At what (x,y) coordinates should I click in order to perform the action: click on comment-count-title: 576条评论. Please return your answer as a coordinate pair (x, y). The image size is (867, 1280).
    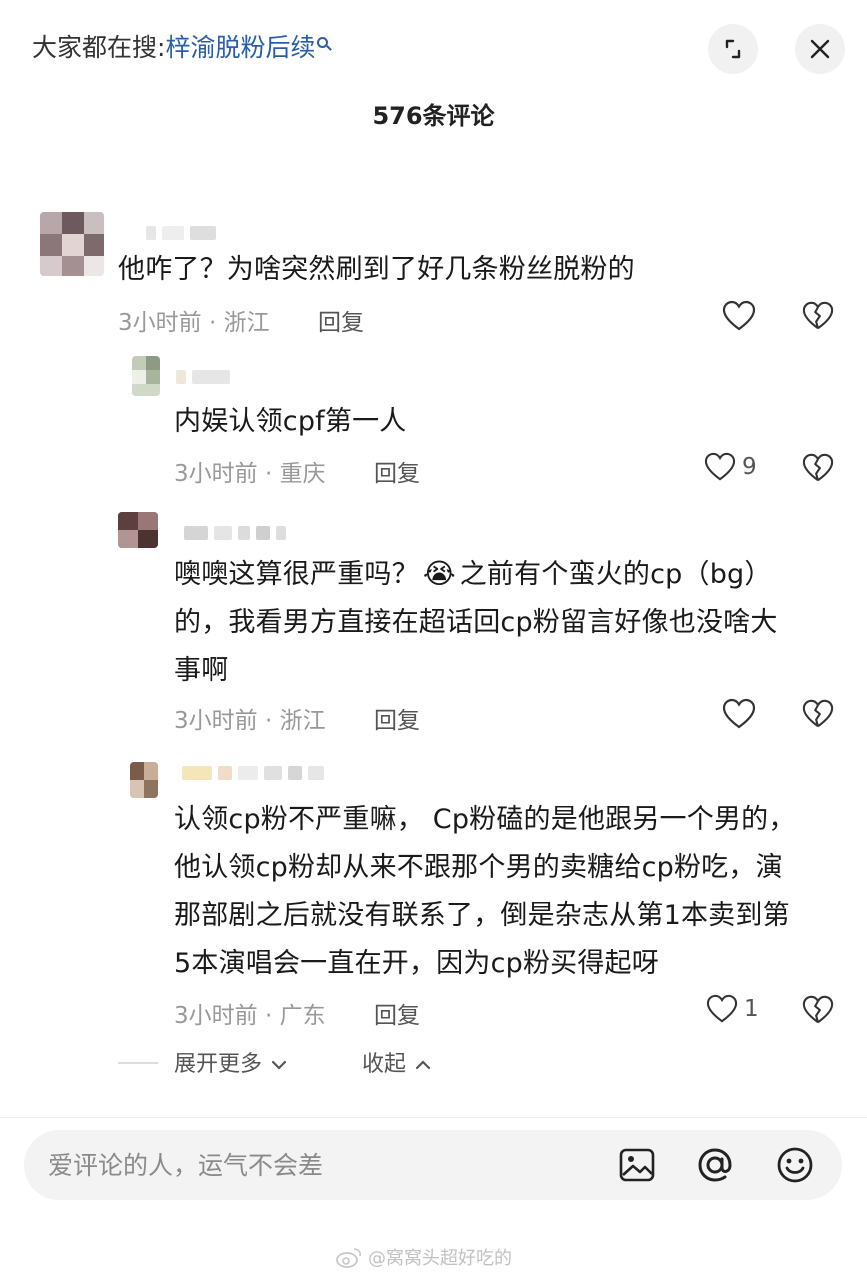
    Looking at the image, I should click on (433, 116).